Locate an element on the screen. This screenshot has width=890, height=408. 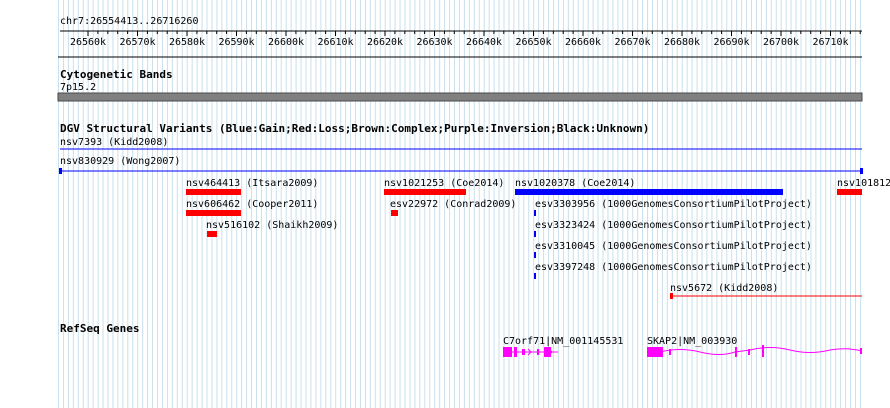
dgv-feature-label: nsv1020378 (Coe2014) is located at coordinates (575, 183).